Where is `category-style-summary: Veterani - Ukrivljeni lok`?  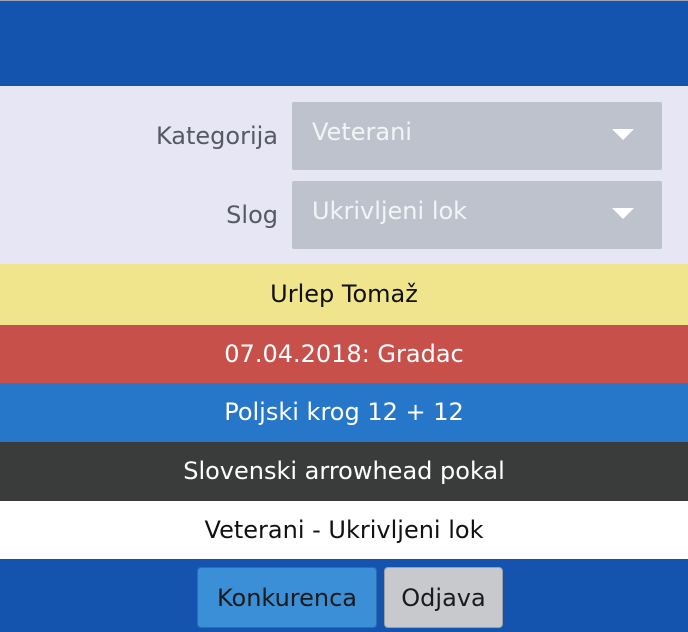
category-style-summary: Veterani - Ukrivljeni lok is located at coordinates (344, 530).